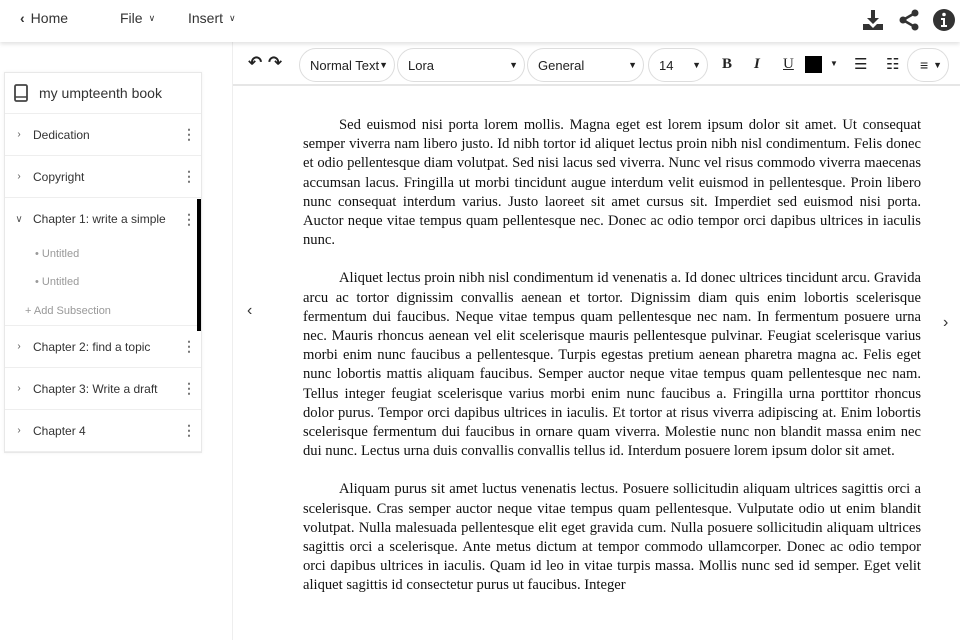  What do you see at coordinates (49, 18) in the screenshot?
I see `home-label: Home` at bounding box center [49, 18].